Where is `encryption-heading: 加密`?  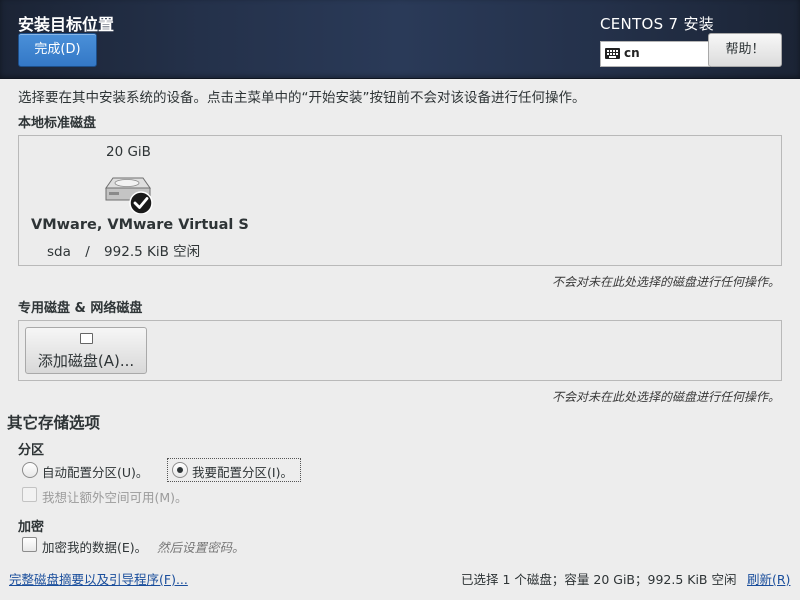
encryption-heading: 加密 is located at coordinates (31, 527).